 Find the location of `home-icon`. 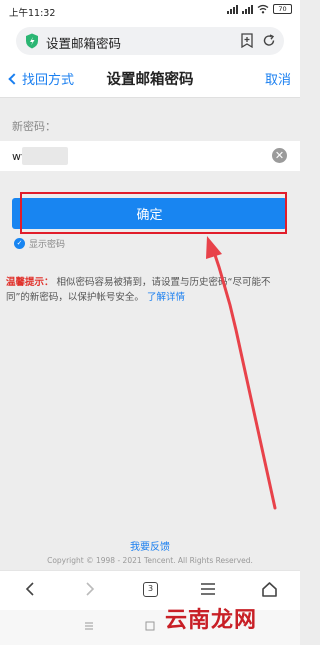

home-icon is located at coordinates (269, 589).